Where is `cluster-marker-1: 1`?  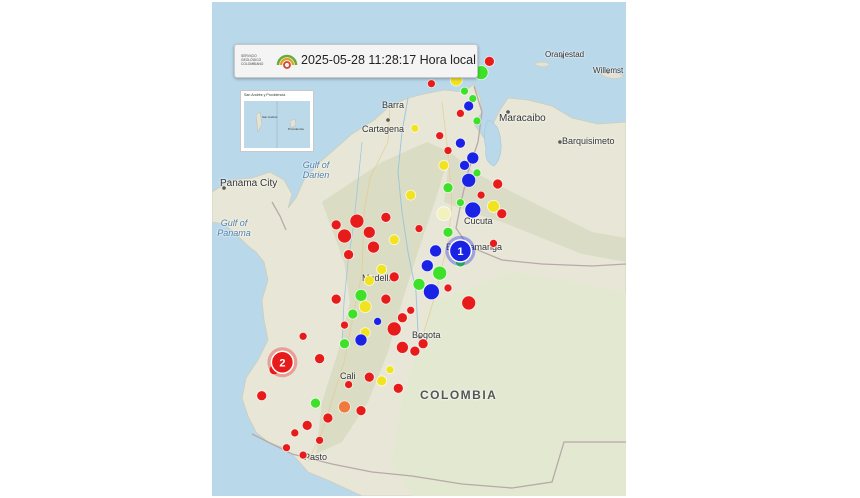
cluster-marker-1: 1 is located at coordinates (460, 250).